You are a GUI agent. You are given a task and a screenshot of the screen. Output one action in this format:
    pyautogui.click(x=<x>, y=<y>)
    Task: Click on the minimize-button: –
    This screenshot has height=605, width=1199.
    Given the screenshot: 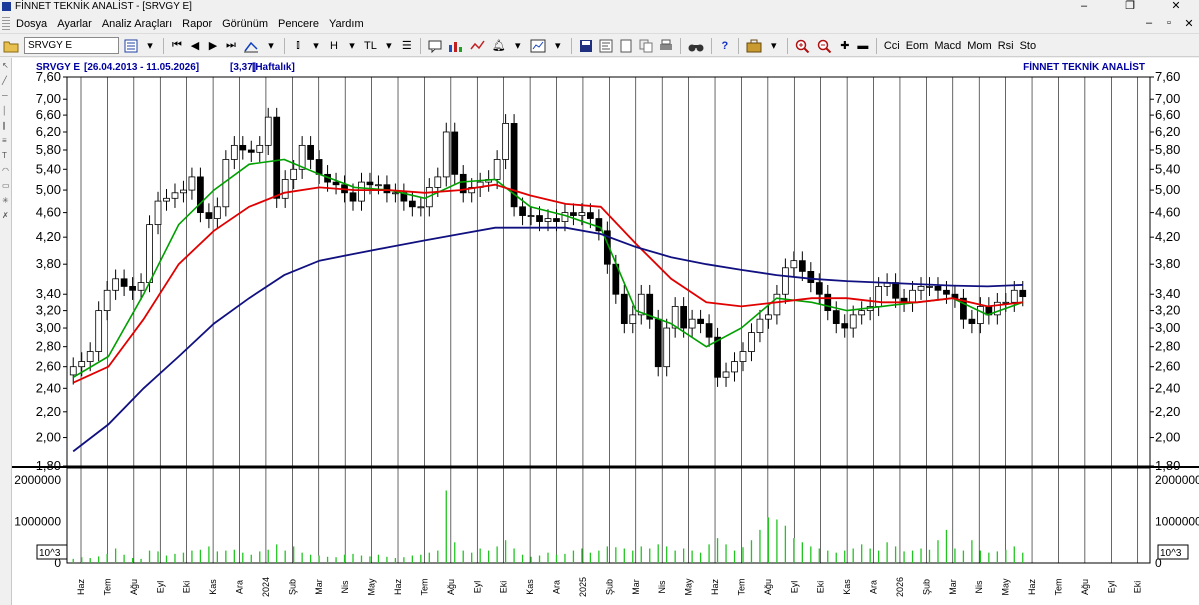 What is the action you would take?
    pyautogui.click(x=1084, y=6)
    